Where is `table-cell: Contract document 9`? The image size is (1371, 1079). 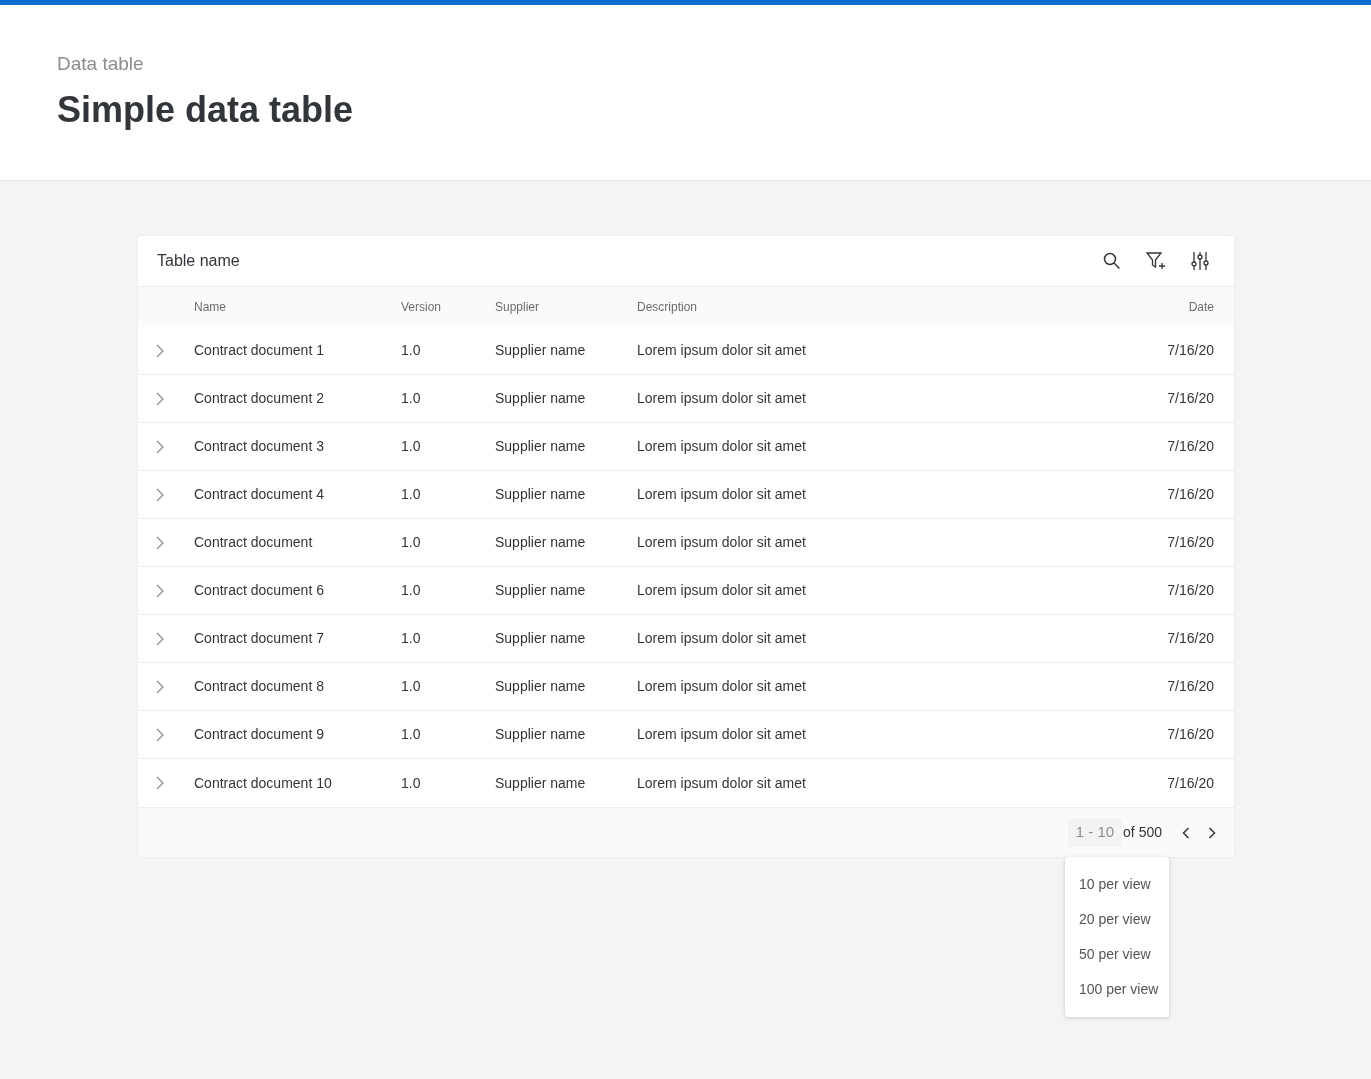 table-cell: Contract document 9 is located at coordinates (259, 734).